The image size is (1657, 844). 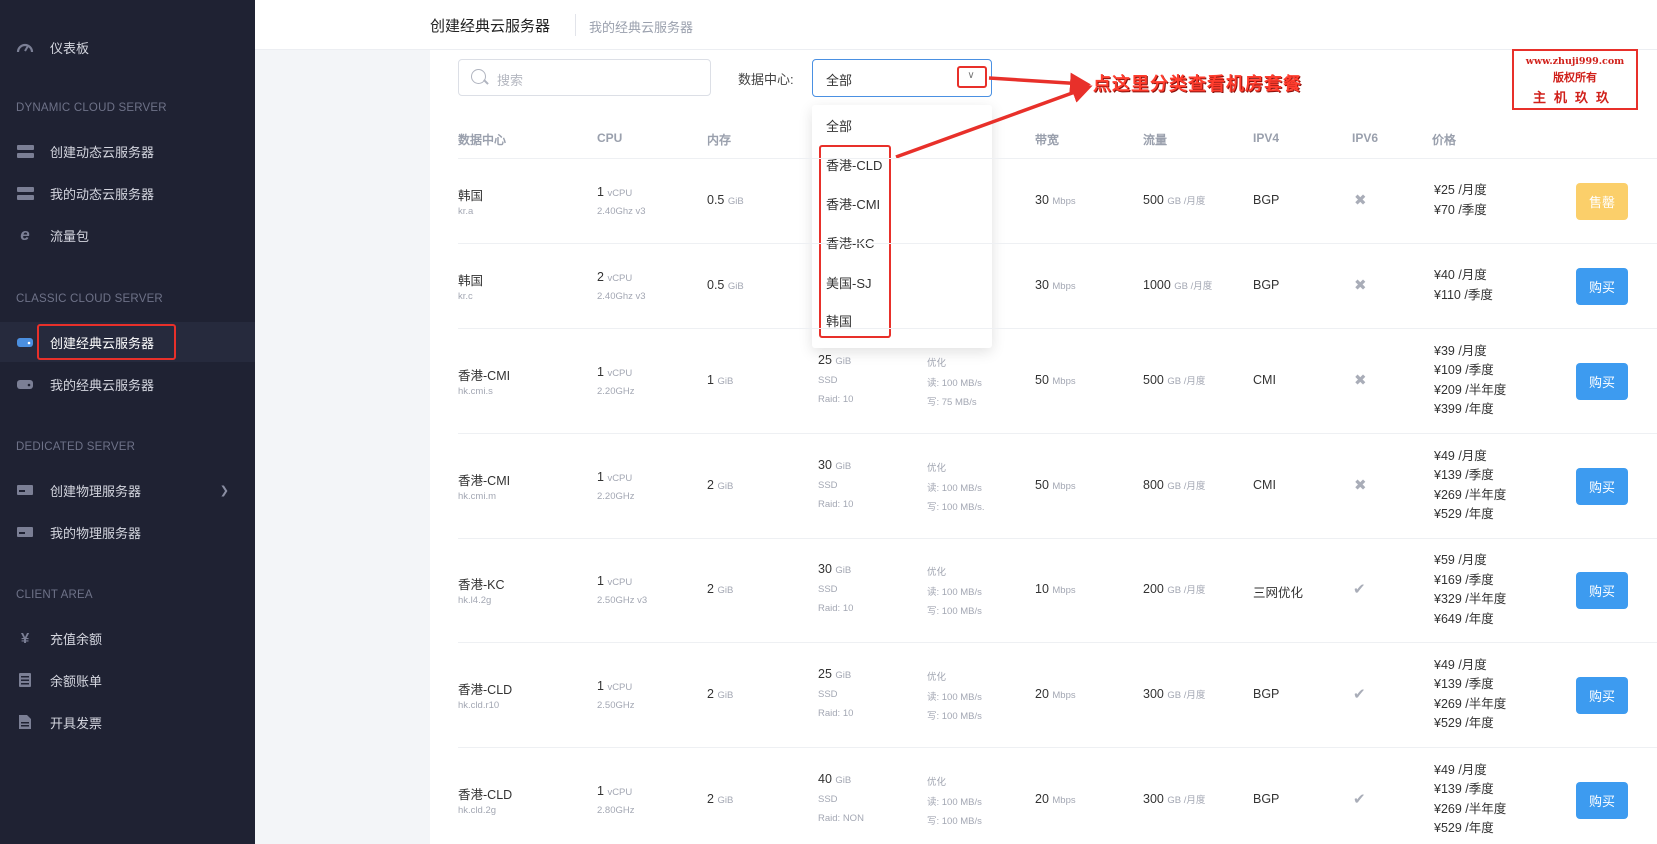 I want to click on row-cpu-frequency: 2.50GHz, so click(x=616, y=705).